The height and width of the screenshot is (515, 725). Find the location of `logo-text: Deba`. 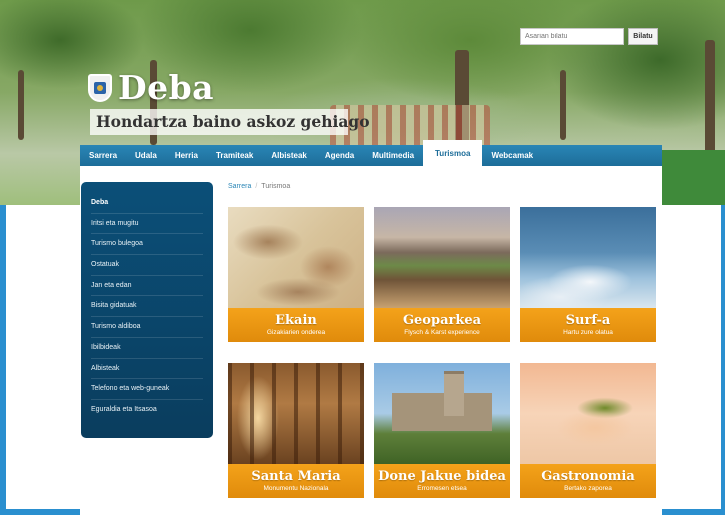

logo-text: Deba is located at coordinates (166, 87).